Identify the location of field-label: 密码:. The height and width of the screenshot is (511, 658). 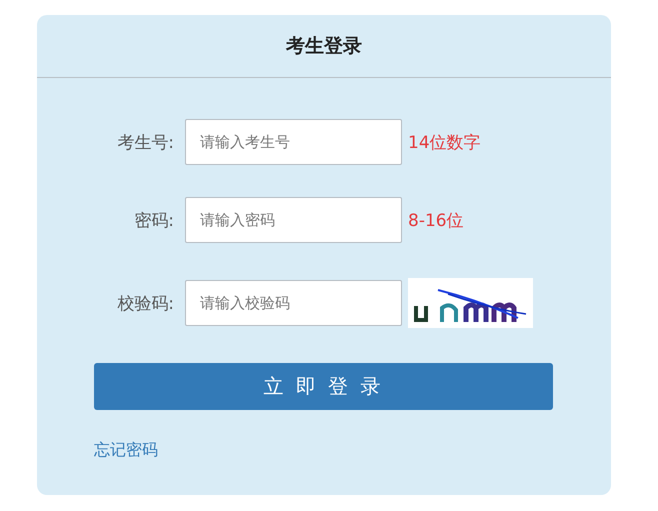
(154, 221).